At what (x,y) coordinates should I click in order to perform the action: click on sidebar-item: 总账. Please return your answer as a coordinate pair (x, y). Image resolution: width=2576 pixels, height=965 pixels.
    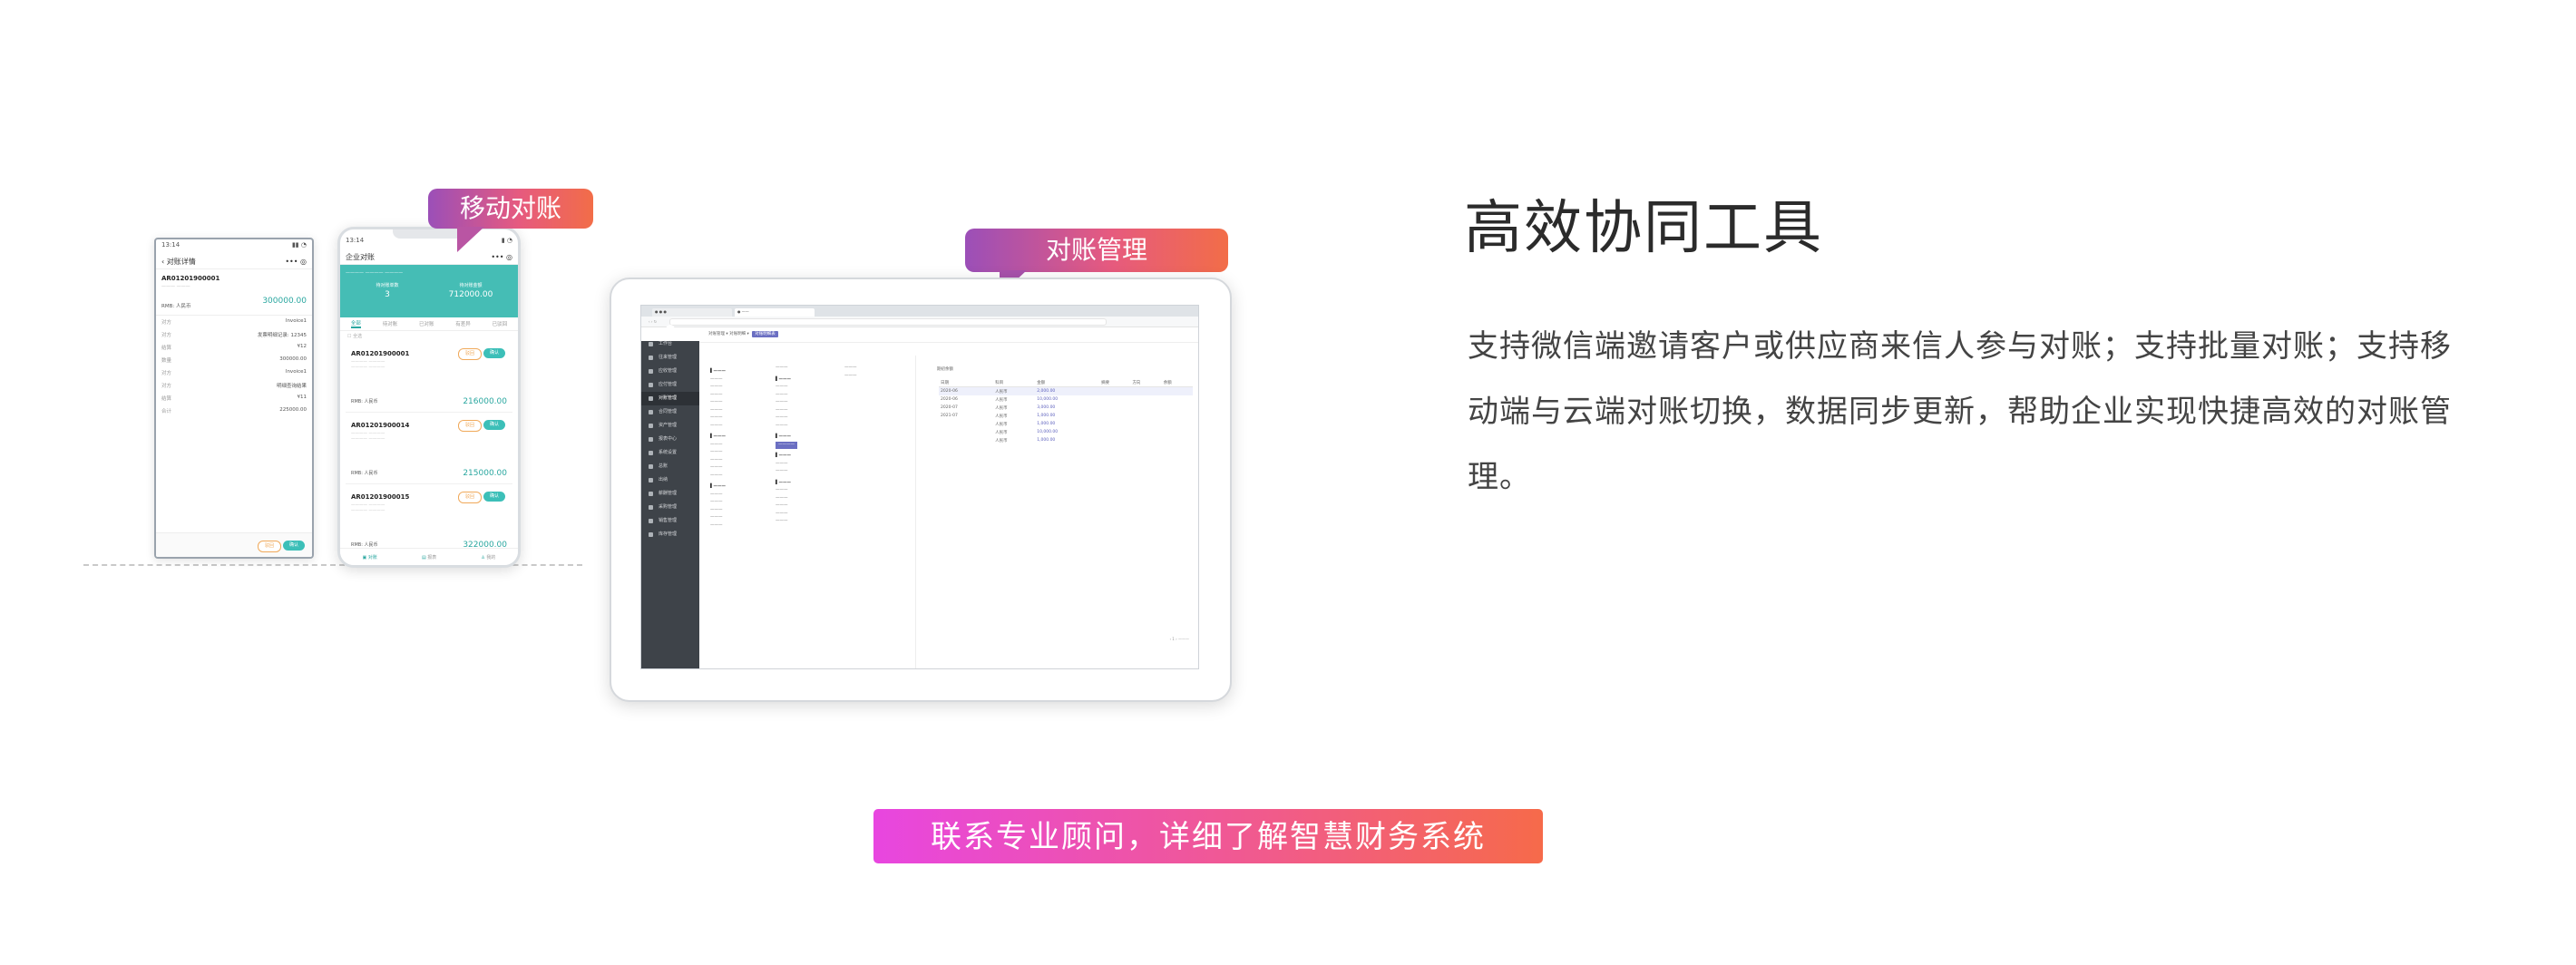
    Looking at the image, I should click on (670, 466).